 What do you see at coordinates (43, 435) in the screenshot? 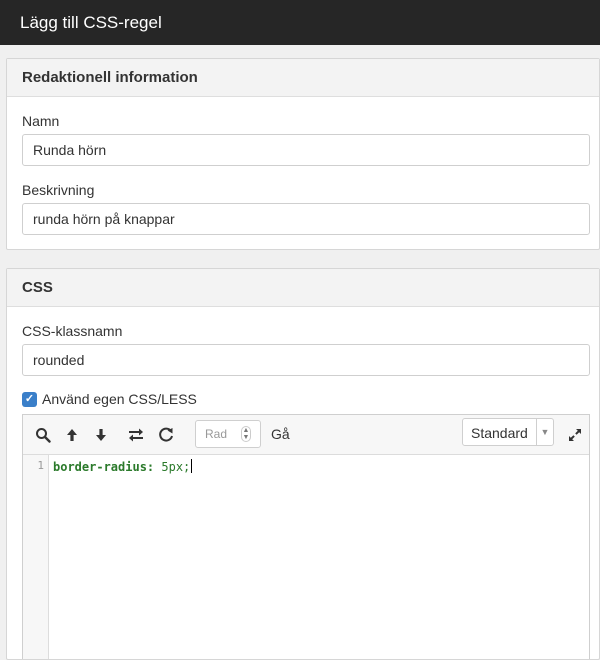
I see `search-icon` at bounding box center [43, 435].